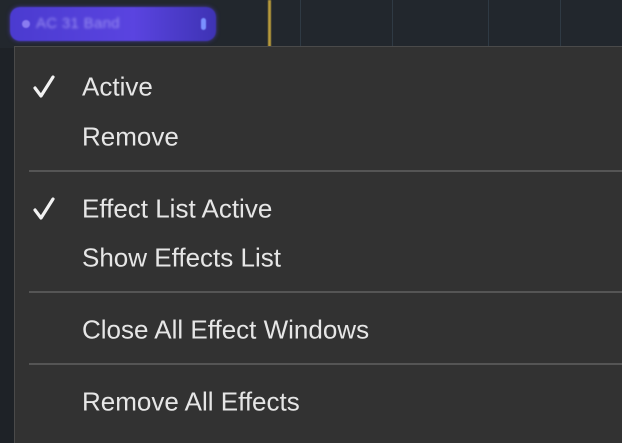 The height and width of the screenshot is (443, 622). I want to click on effect-chip: AC 31 Band, so click(113, 24).